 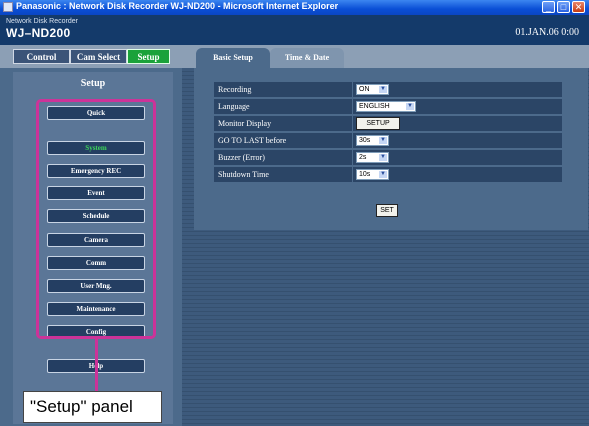 What do you see at coordinates (457, 90) in the screenshot?
I see `recording-cell: ON ▼` at bounding box center [457, 90].